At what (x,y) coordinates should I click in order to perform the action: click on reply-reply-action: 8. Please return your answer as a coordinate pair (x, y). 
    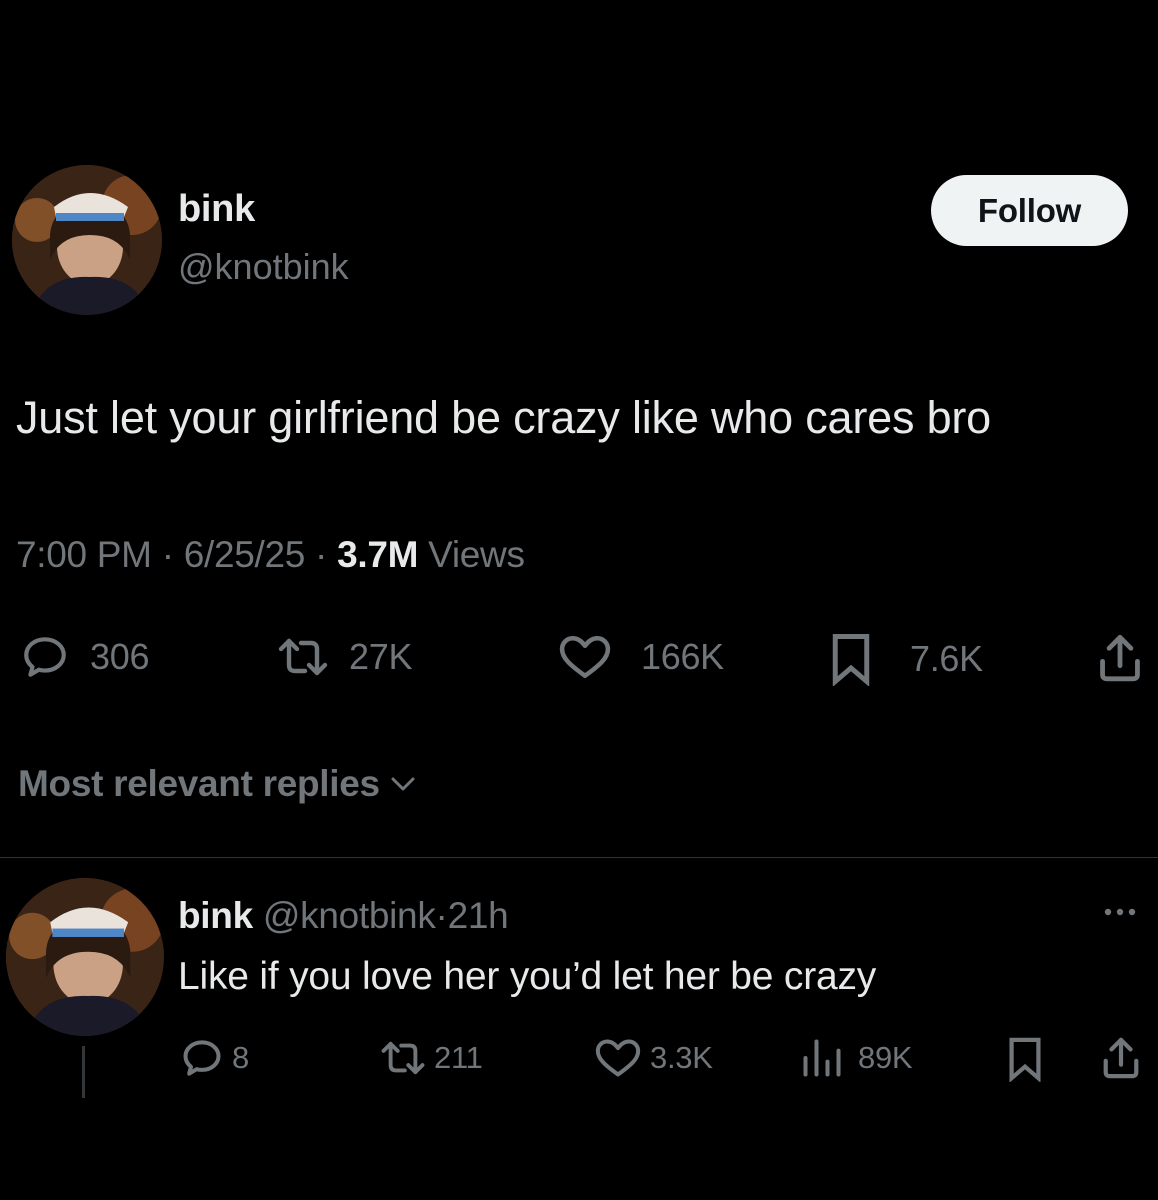
    Looking at the image, I should click on (214, 1058).